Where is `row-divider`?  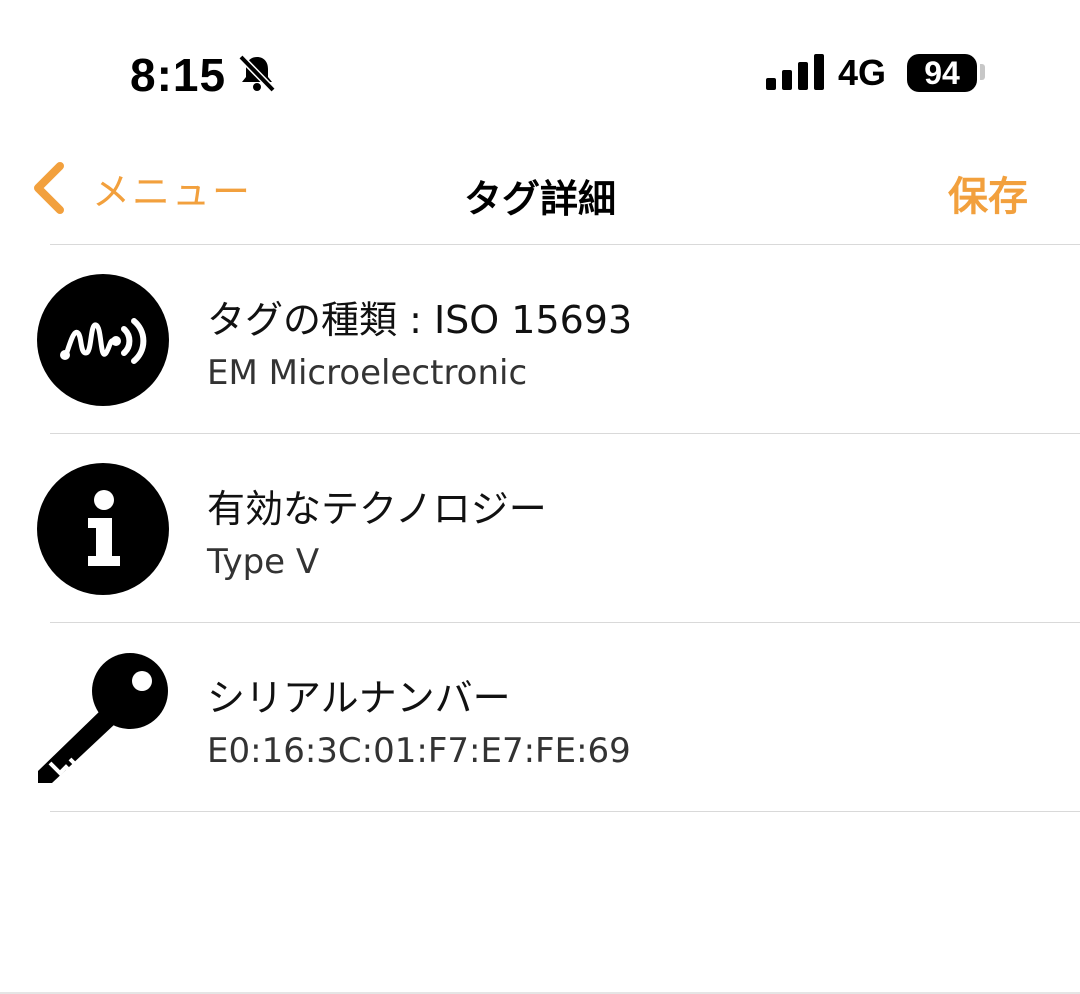 row-divider is located at coordinates (565, 811).